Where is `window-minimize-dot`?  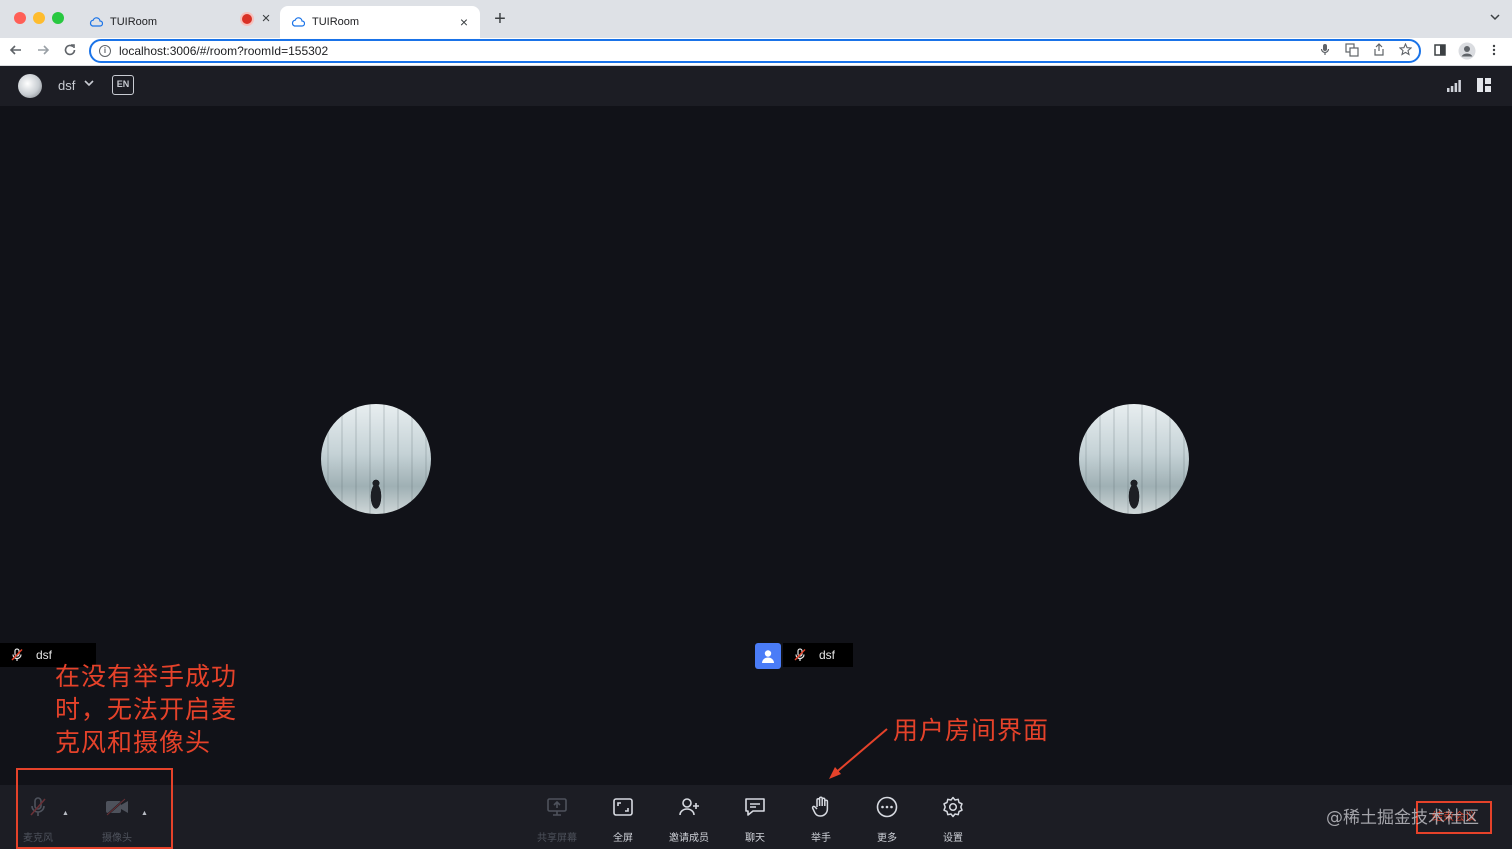 window-minimize-dot is located at coordinates (39, 18).